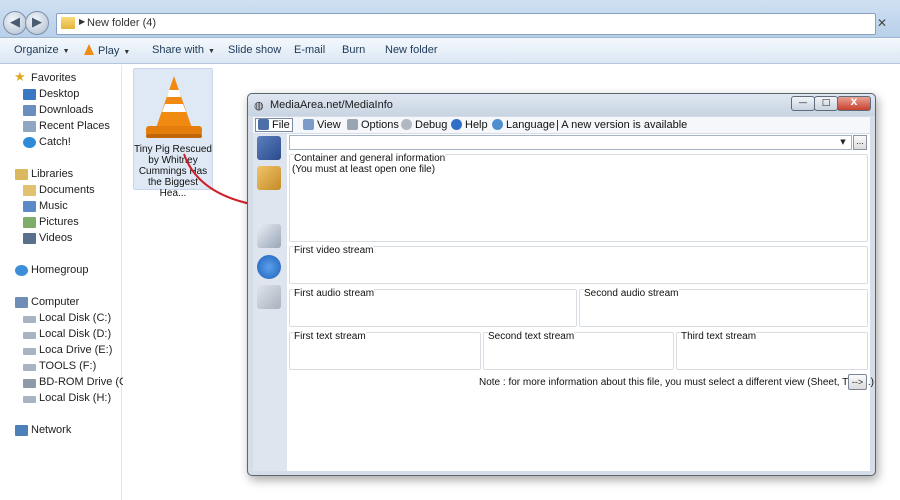 Image resolution: width=900 pixels, height=500 pixels. I want to click on audio-stream-2-group: Second audio stream, so click(723, 307).